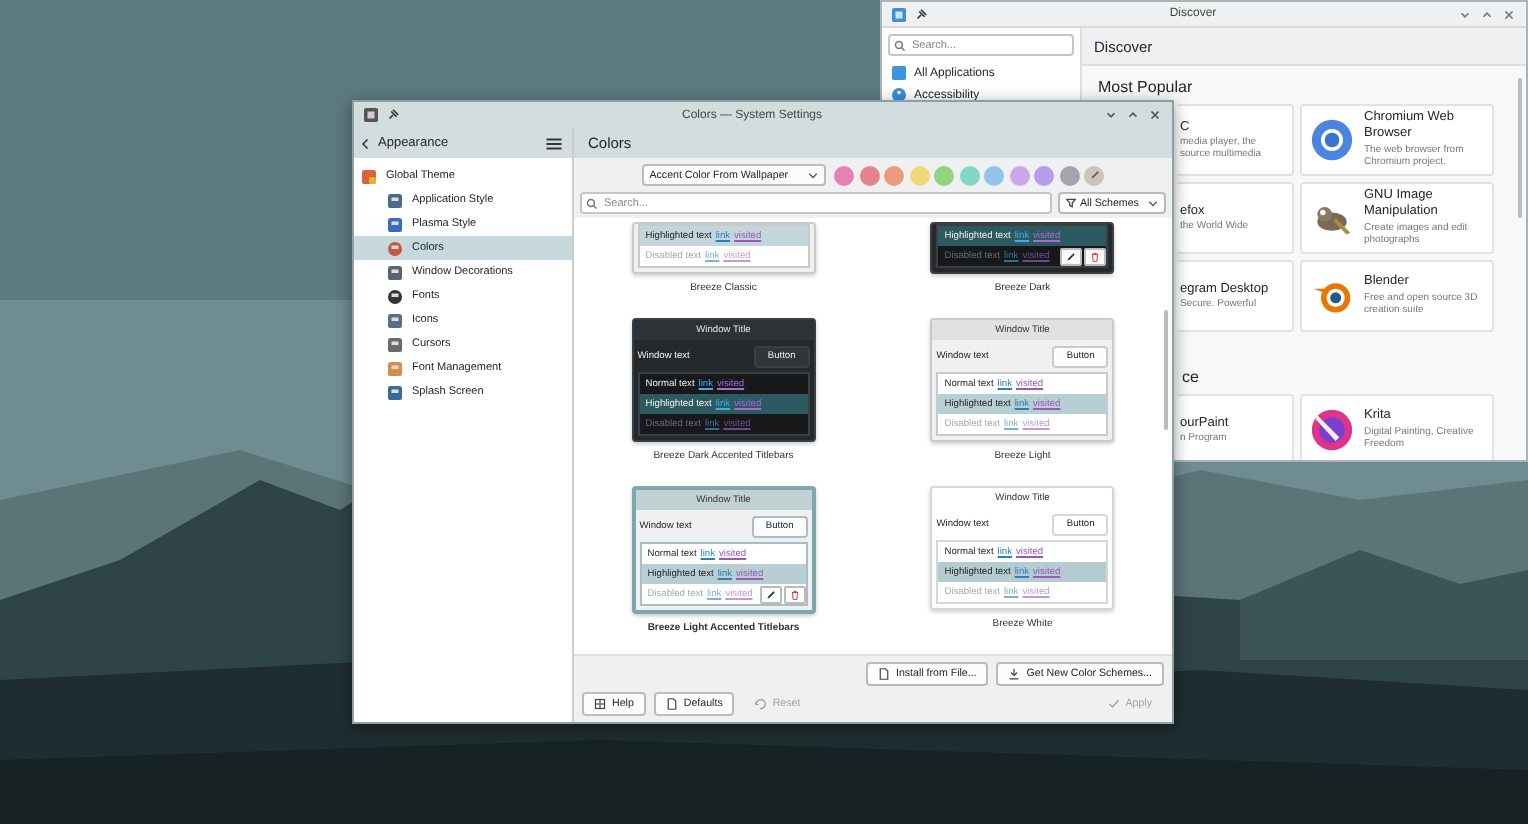 This screenshot has width=1528, height=824. Describe the element at coordinates (1332, 140) in the screenshot. I see `ring-logo-icon` at that location.